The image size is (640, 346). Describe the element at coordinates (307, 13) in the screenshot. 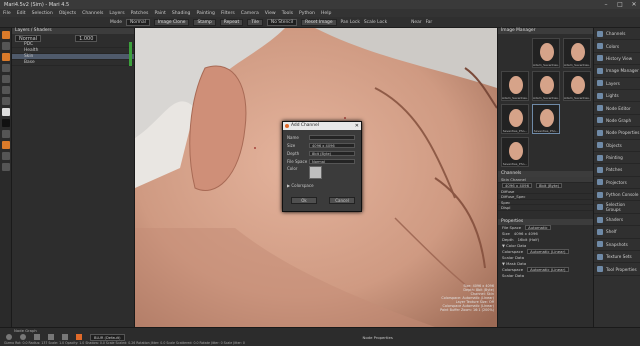

I see `menu-python: Python` at that location.